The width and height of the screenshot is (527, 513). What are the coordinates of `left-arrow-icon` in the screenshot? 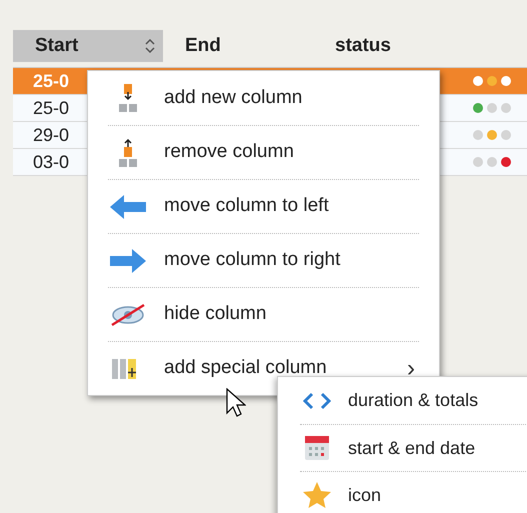 It's located at (128, 206).